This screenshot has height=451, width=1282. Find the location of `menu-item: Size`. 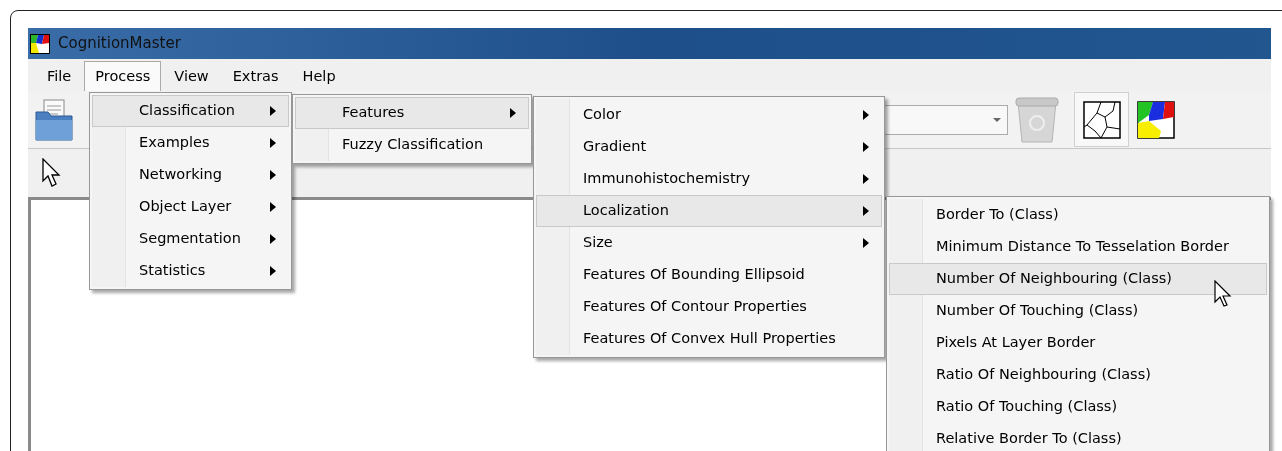

menu-item: Size is located at coordinates (709, 243).